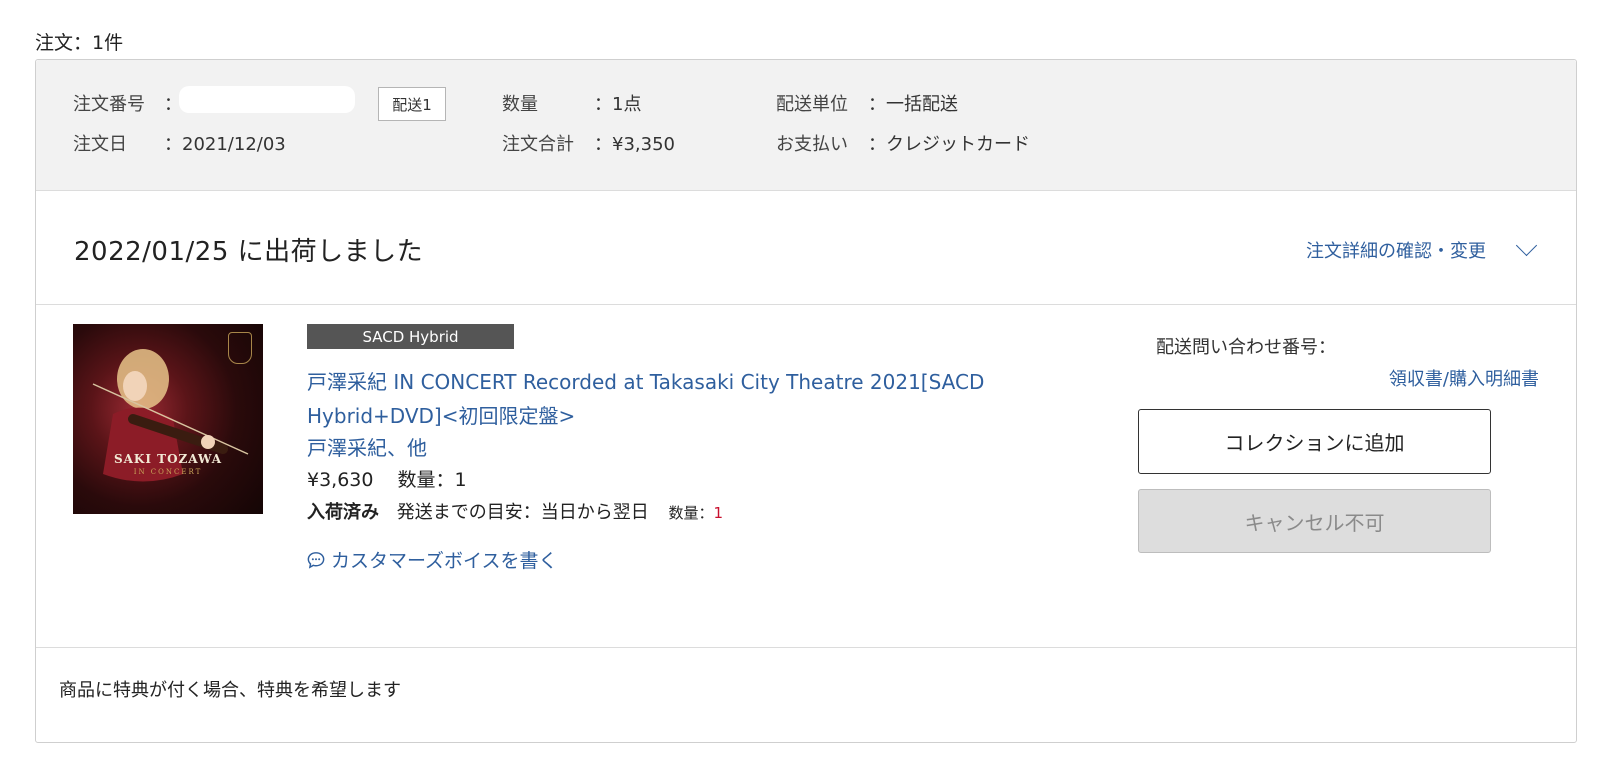  What do you see at coordinates (340, 480) in the screenshot?
I see `product-price: ¥3,630` at bounding box center [340, 480].